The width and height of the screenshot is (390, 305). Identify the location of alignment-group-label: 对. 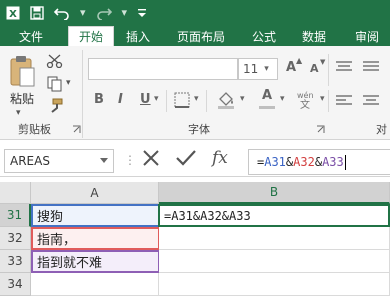
(381, 129).